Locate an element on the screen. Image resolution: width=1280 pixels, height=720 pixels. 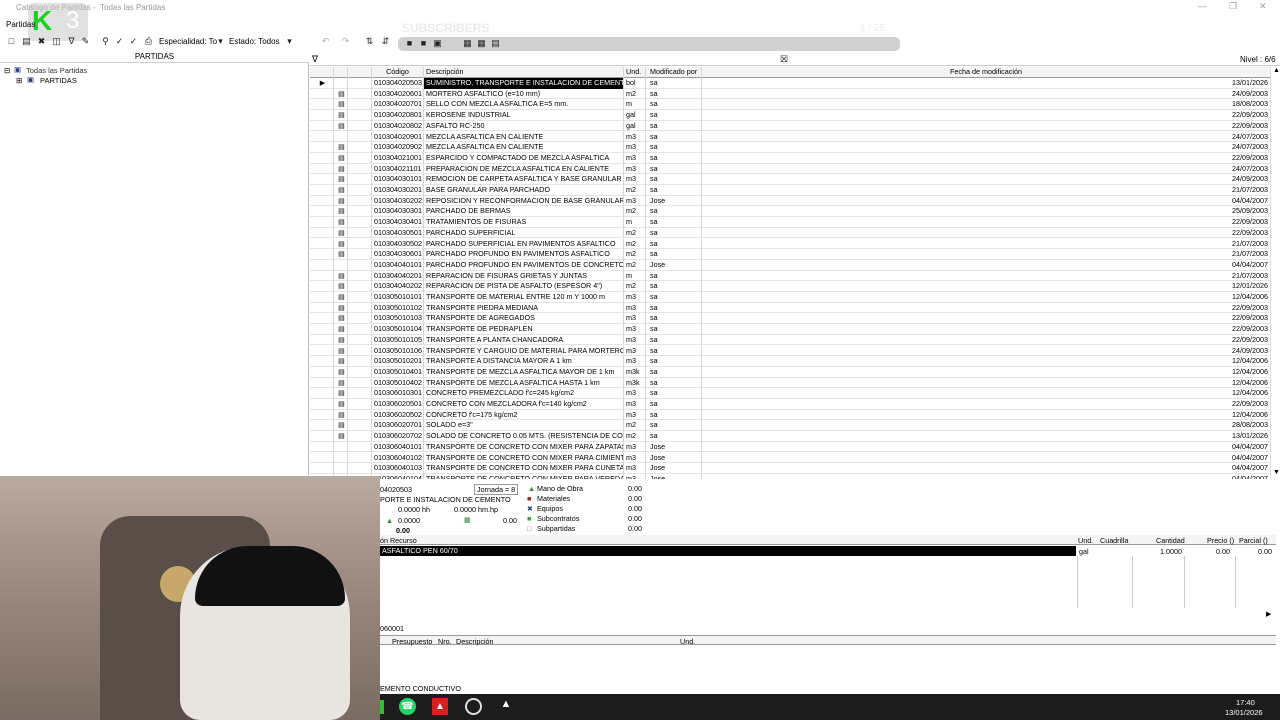
breakdown-value: 0.00 is located at coordinates (635, 518).